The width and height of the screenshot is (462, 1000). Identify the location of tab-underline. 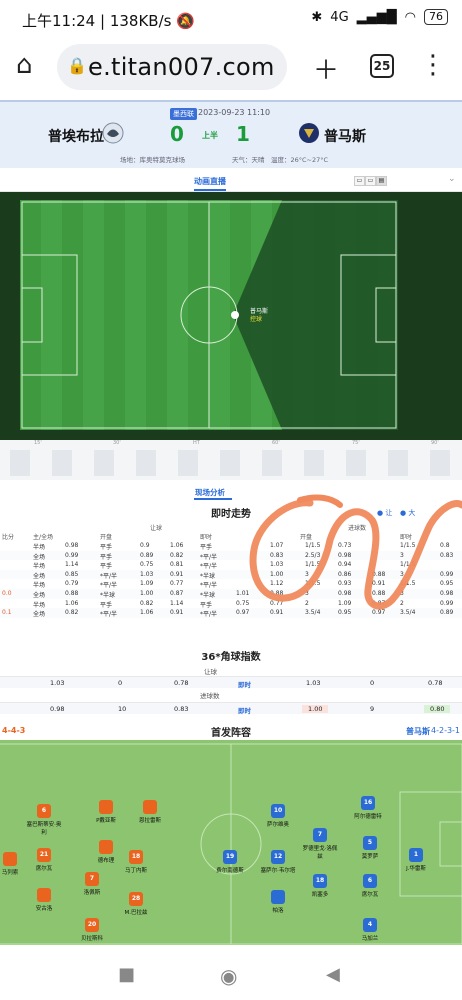
(213, 499).